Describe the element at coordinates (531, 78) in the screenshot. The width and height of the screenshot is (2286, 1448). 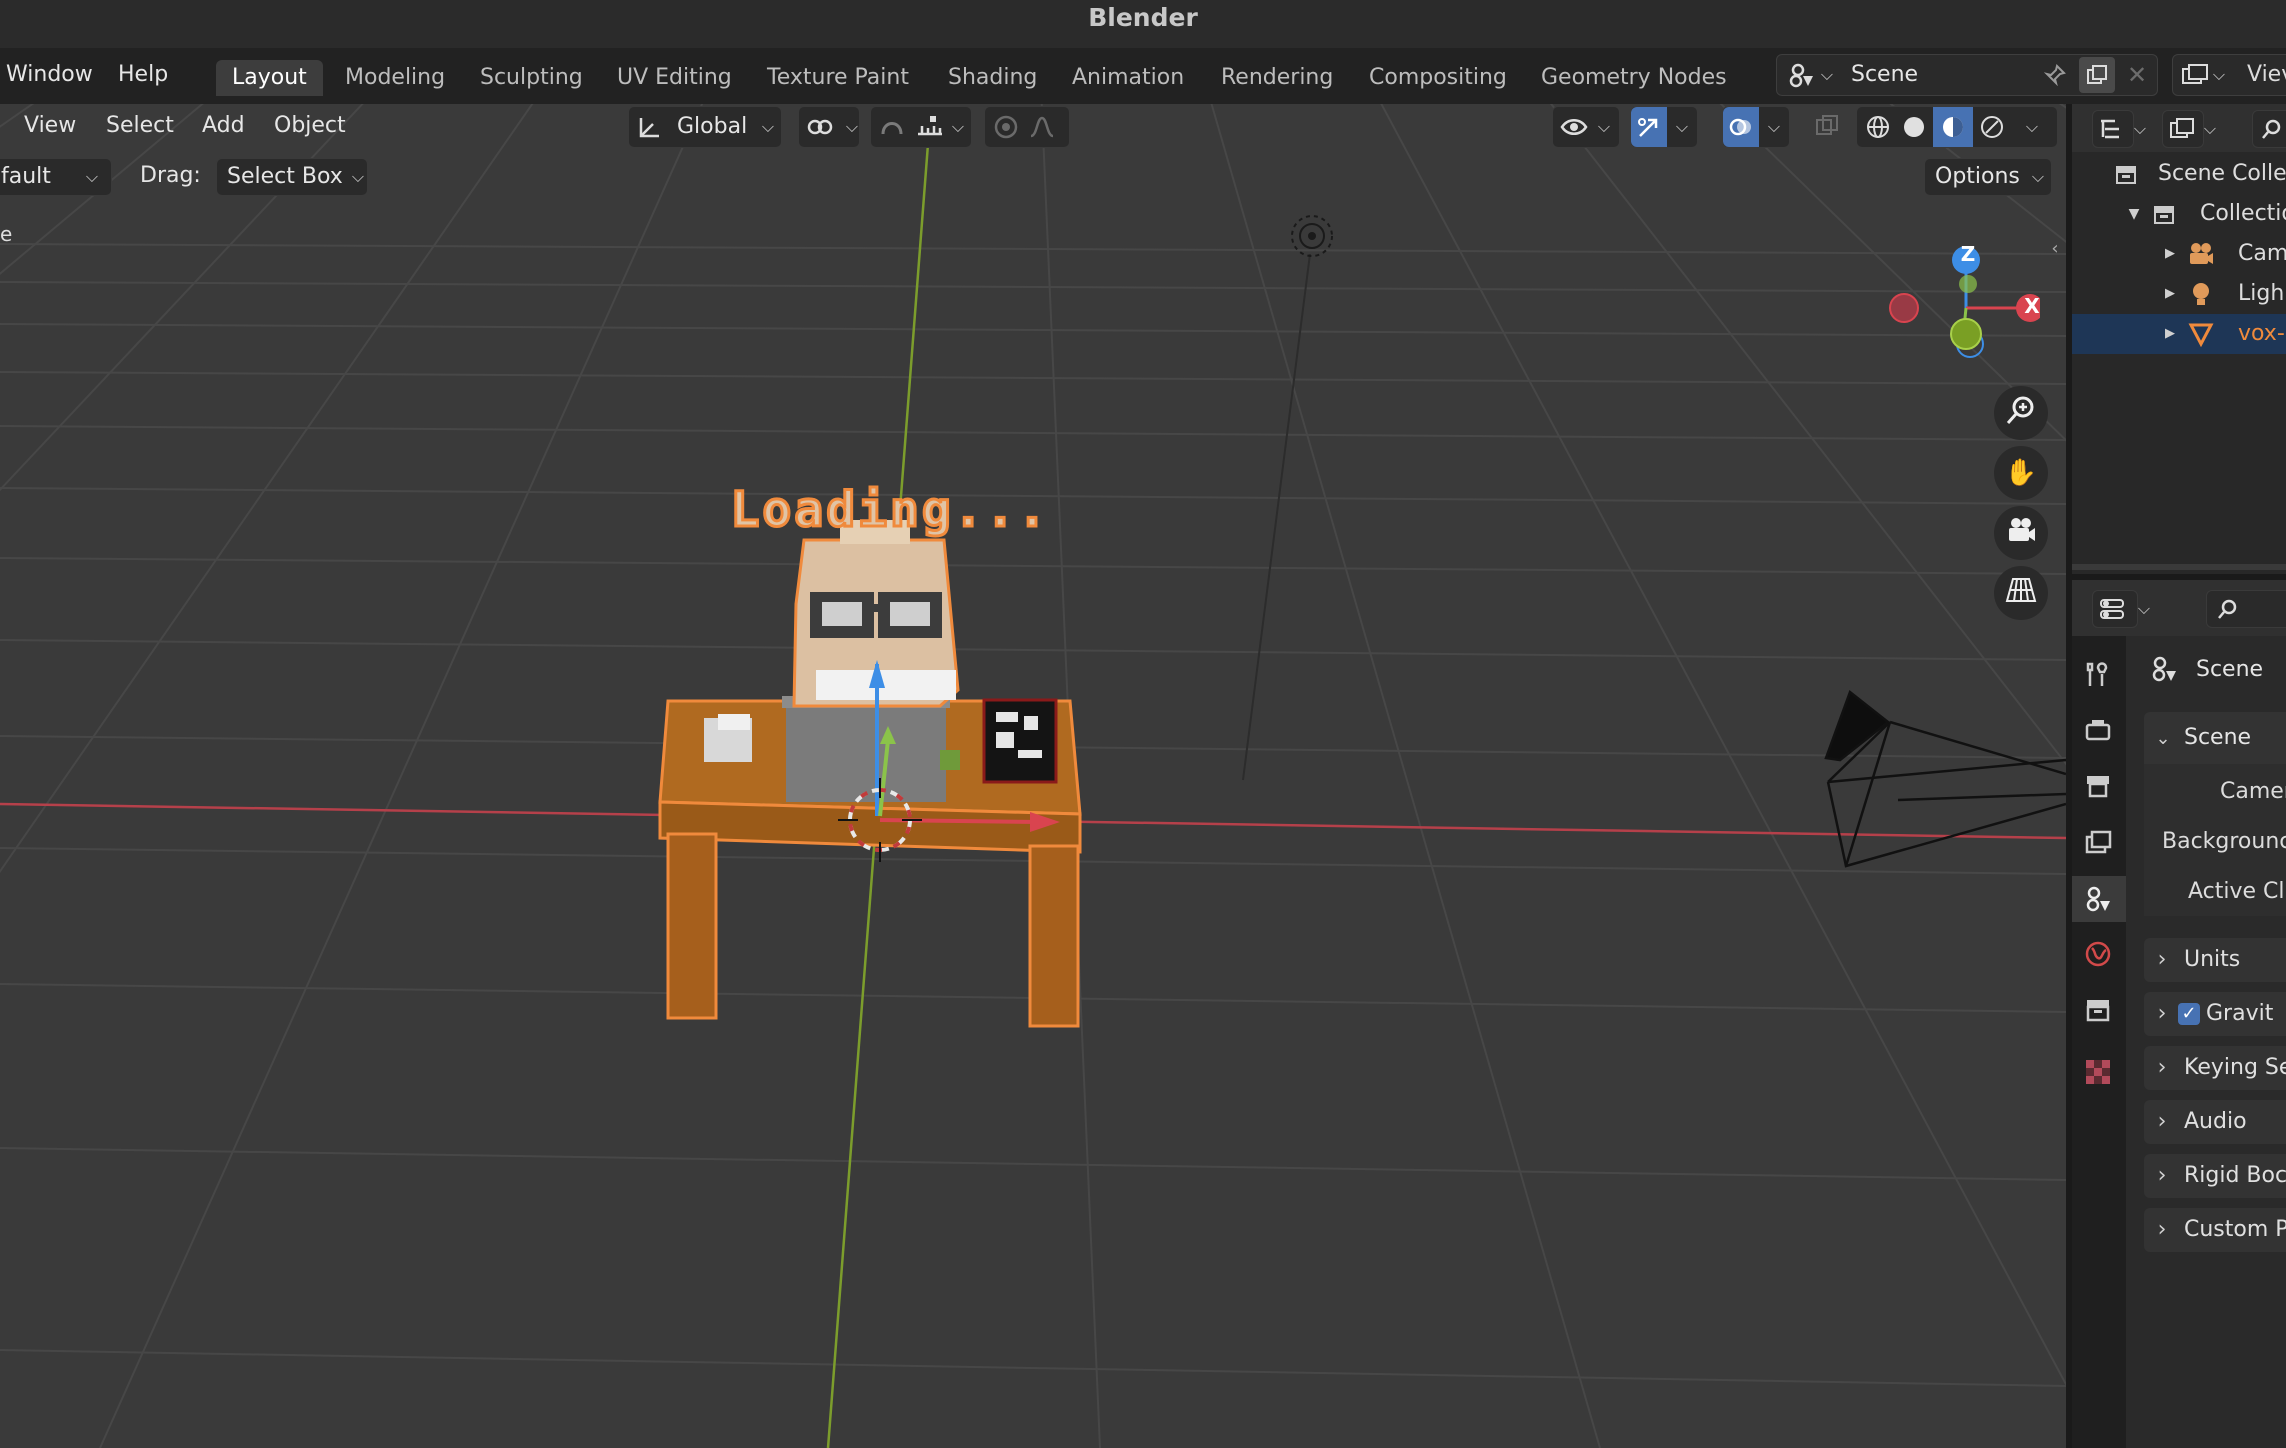
I see `tab-sculpting: Sculpting` at that location.